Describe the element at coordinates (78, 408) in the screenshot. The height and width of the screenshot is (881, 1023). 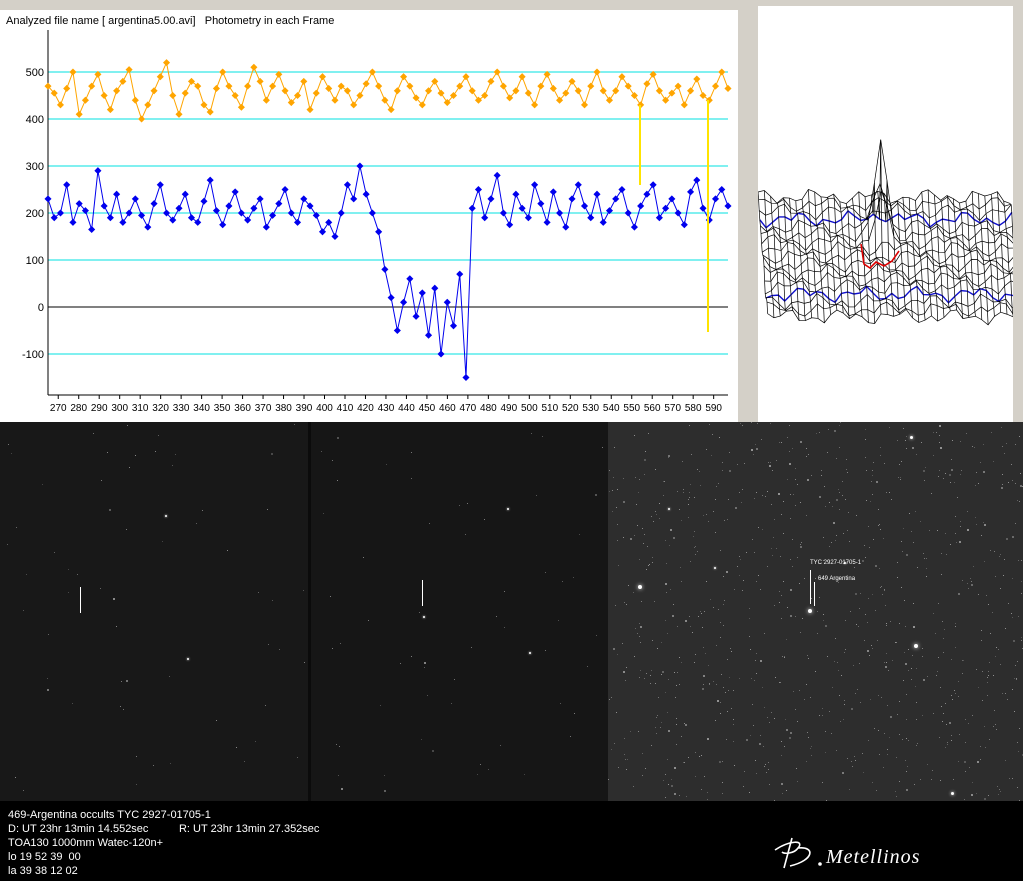
I see `x-tick-label: 280` at that location.